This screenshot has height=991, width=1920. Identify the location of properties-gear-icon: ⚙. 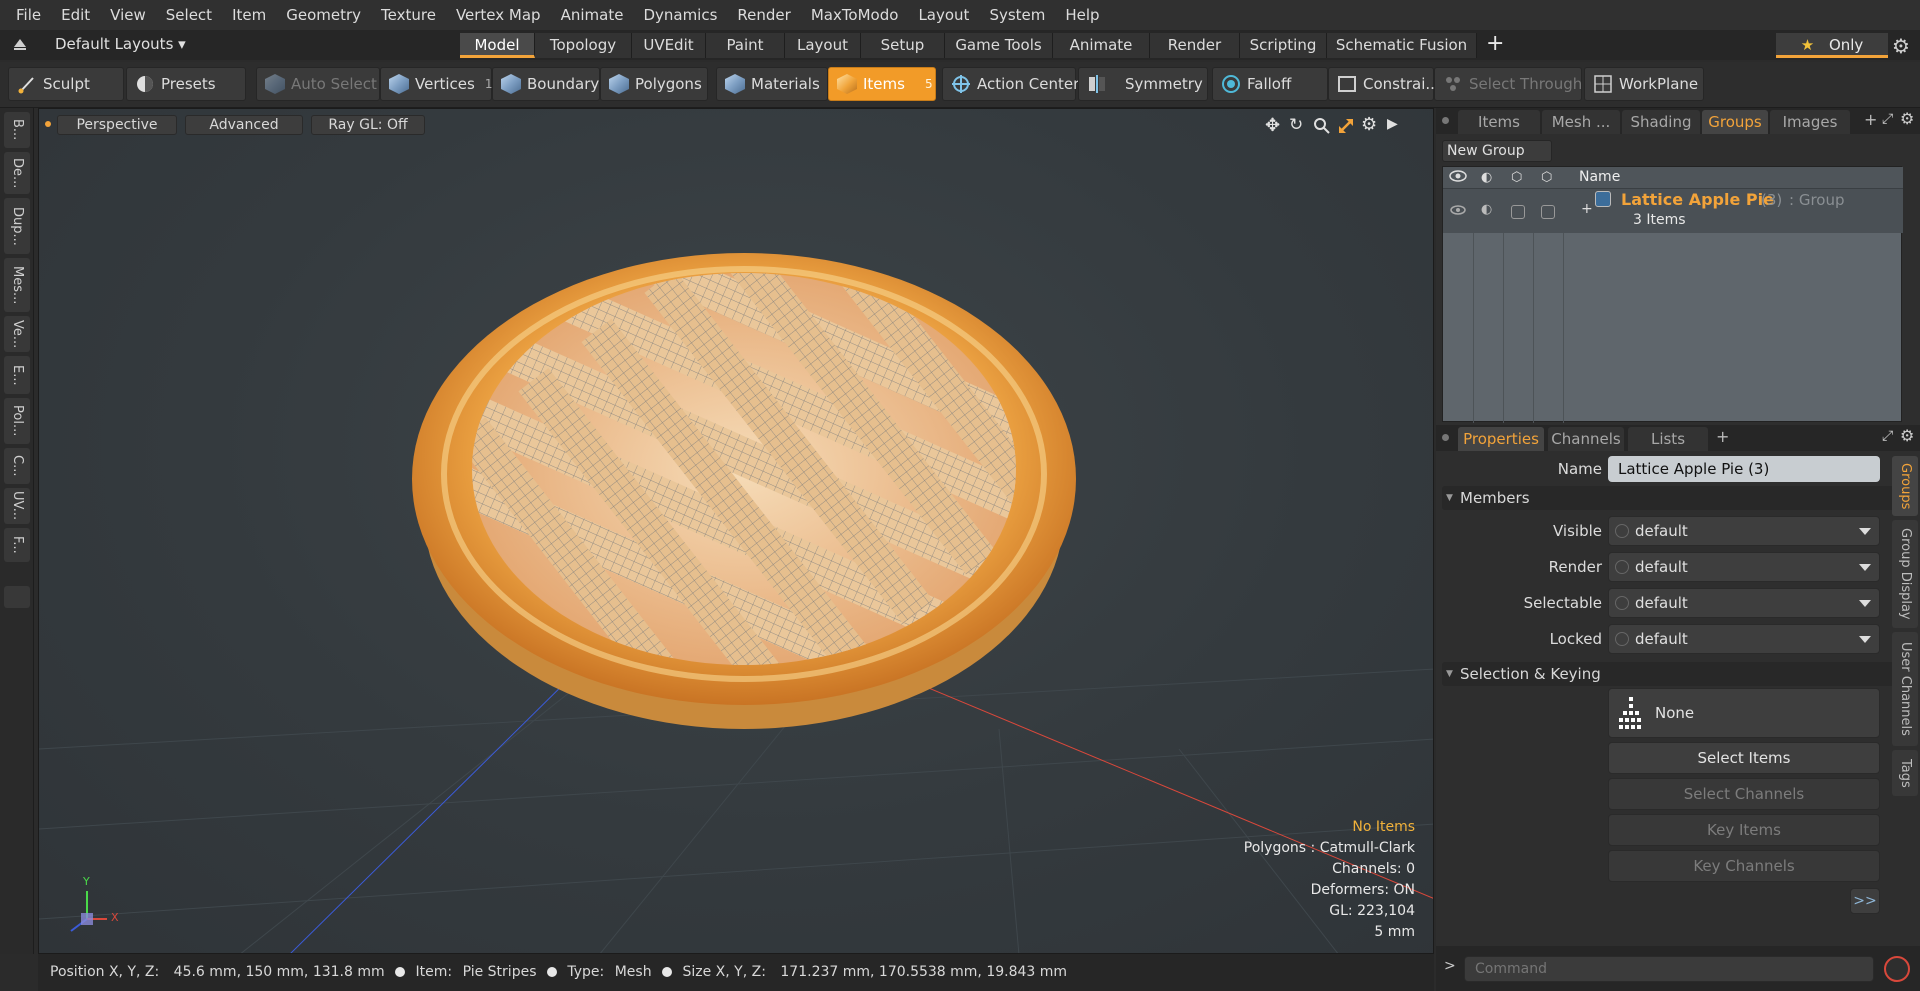
(1907, 435).